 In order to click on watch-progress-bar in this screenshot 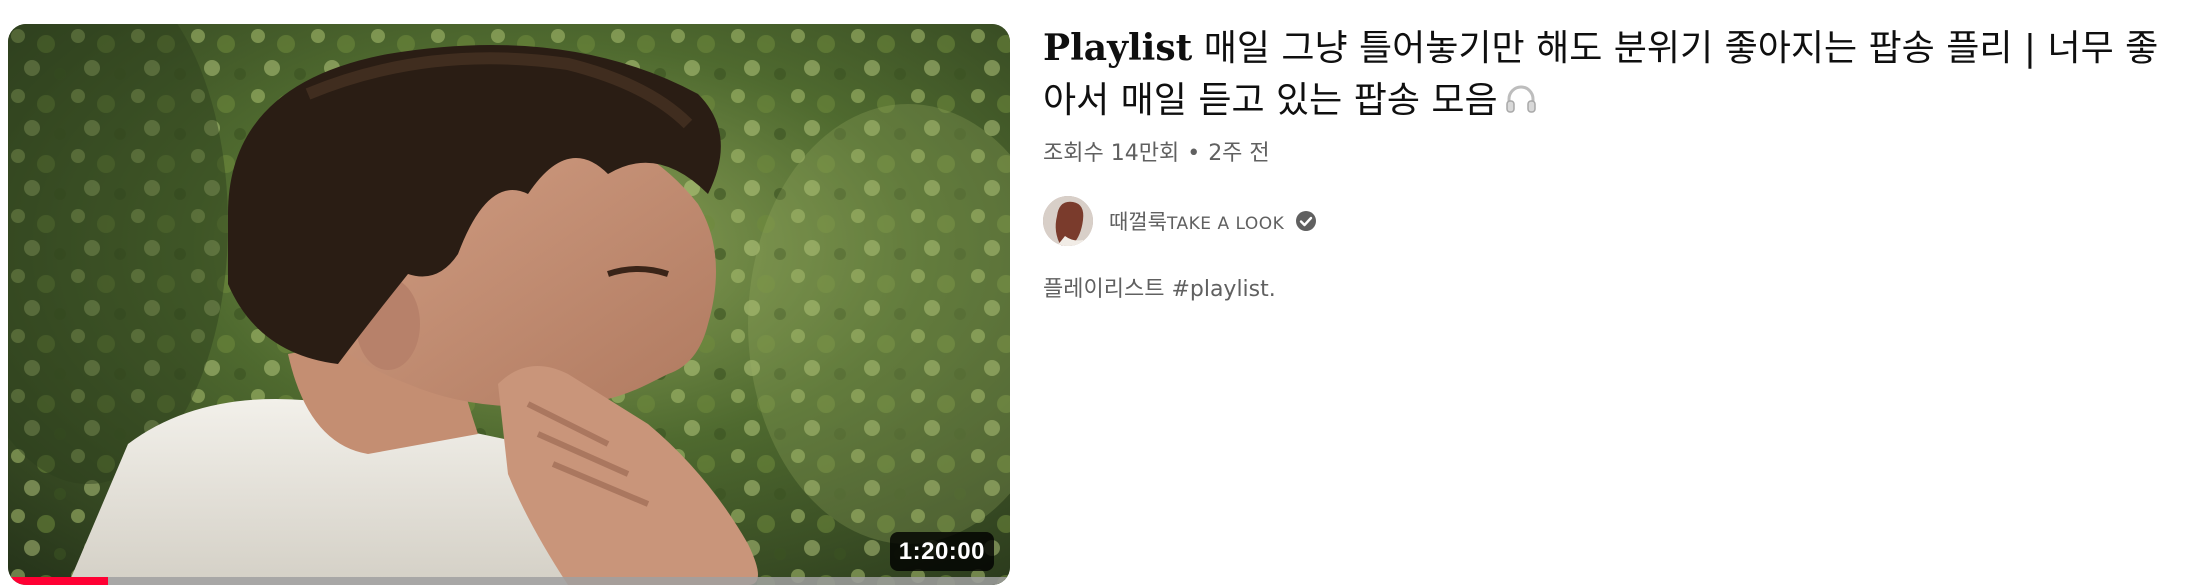, I will do `click(509, 581)`.